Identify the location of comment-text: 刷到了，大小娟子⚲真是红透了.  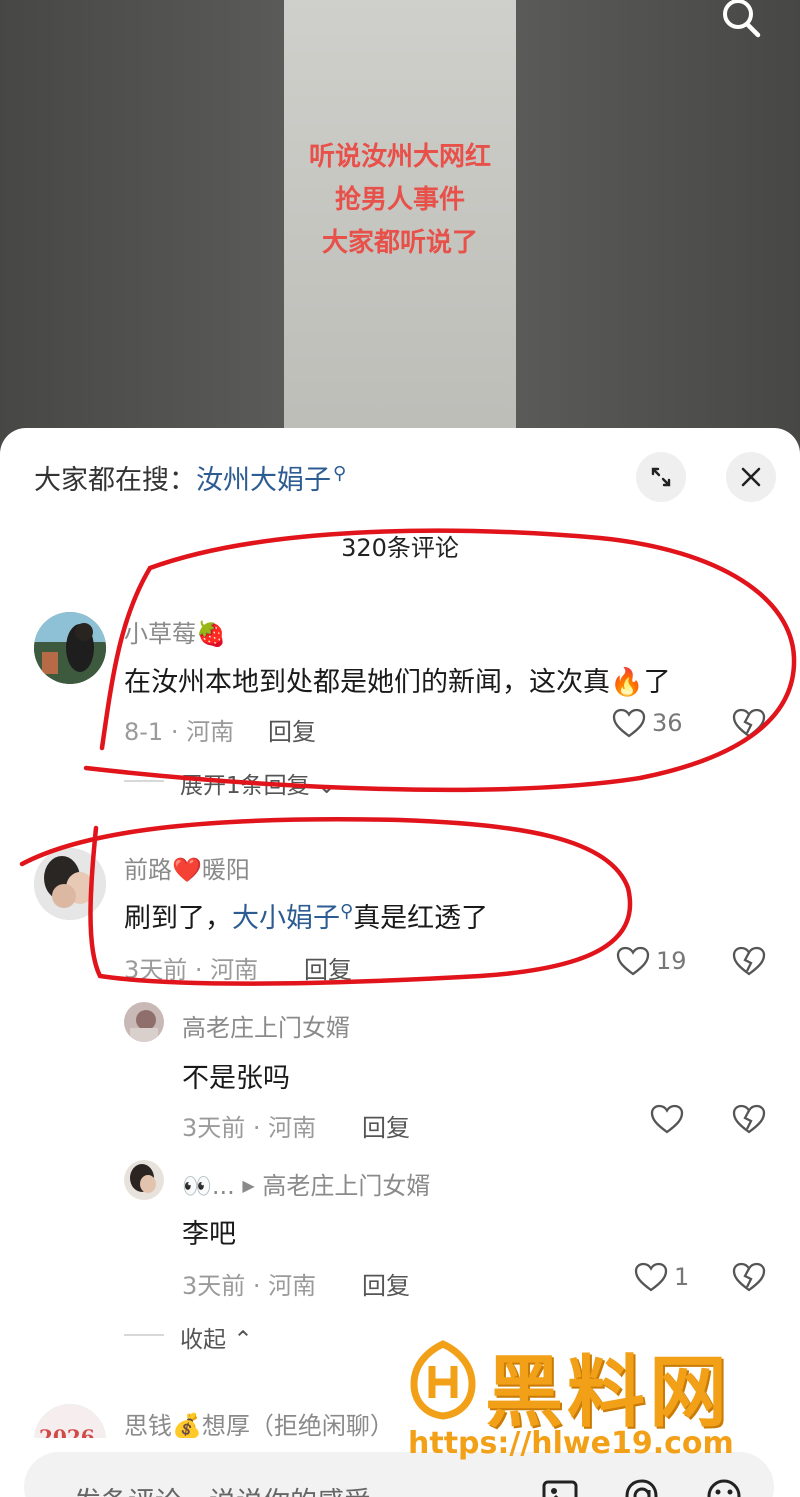
(306, 915).